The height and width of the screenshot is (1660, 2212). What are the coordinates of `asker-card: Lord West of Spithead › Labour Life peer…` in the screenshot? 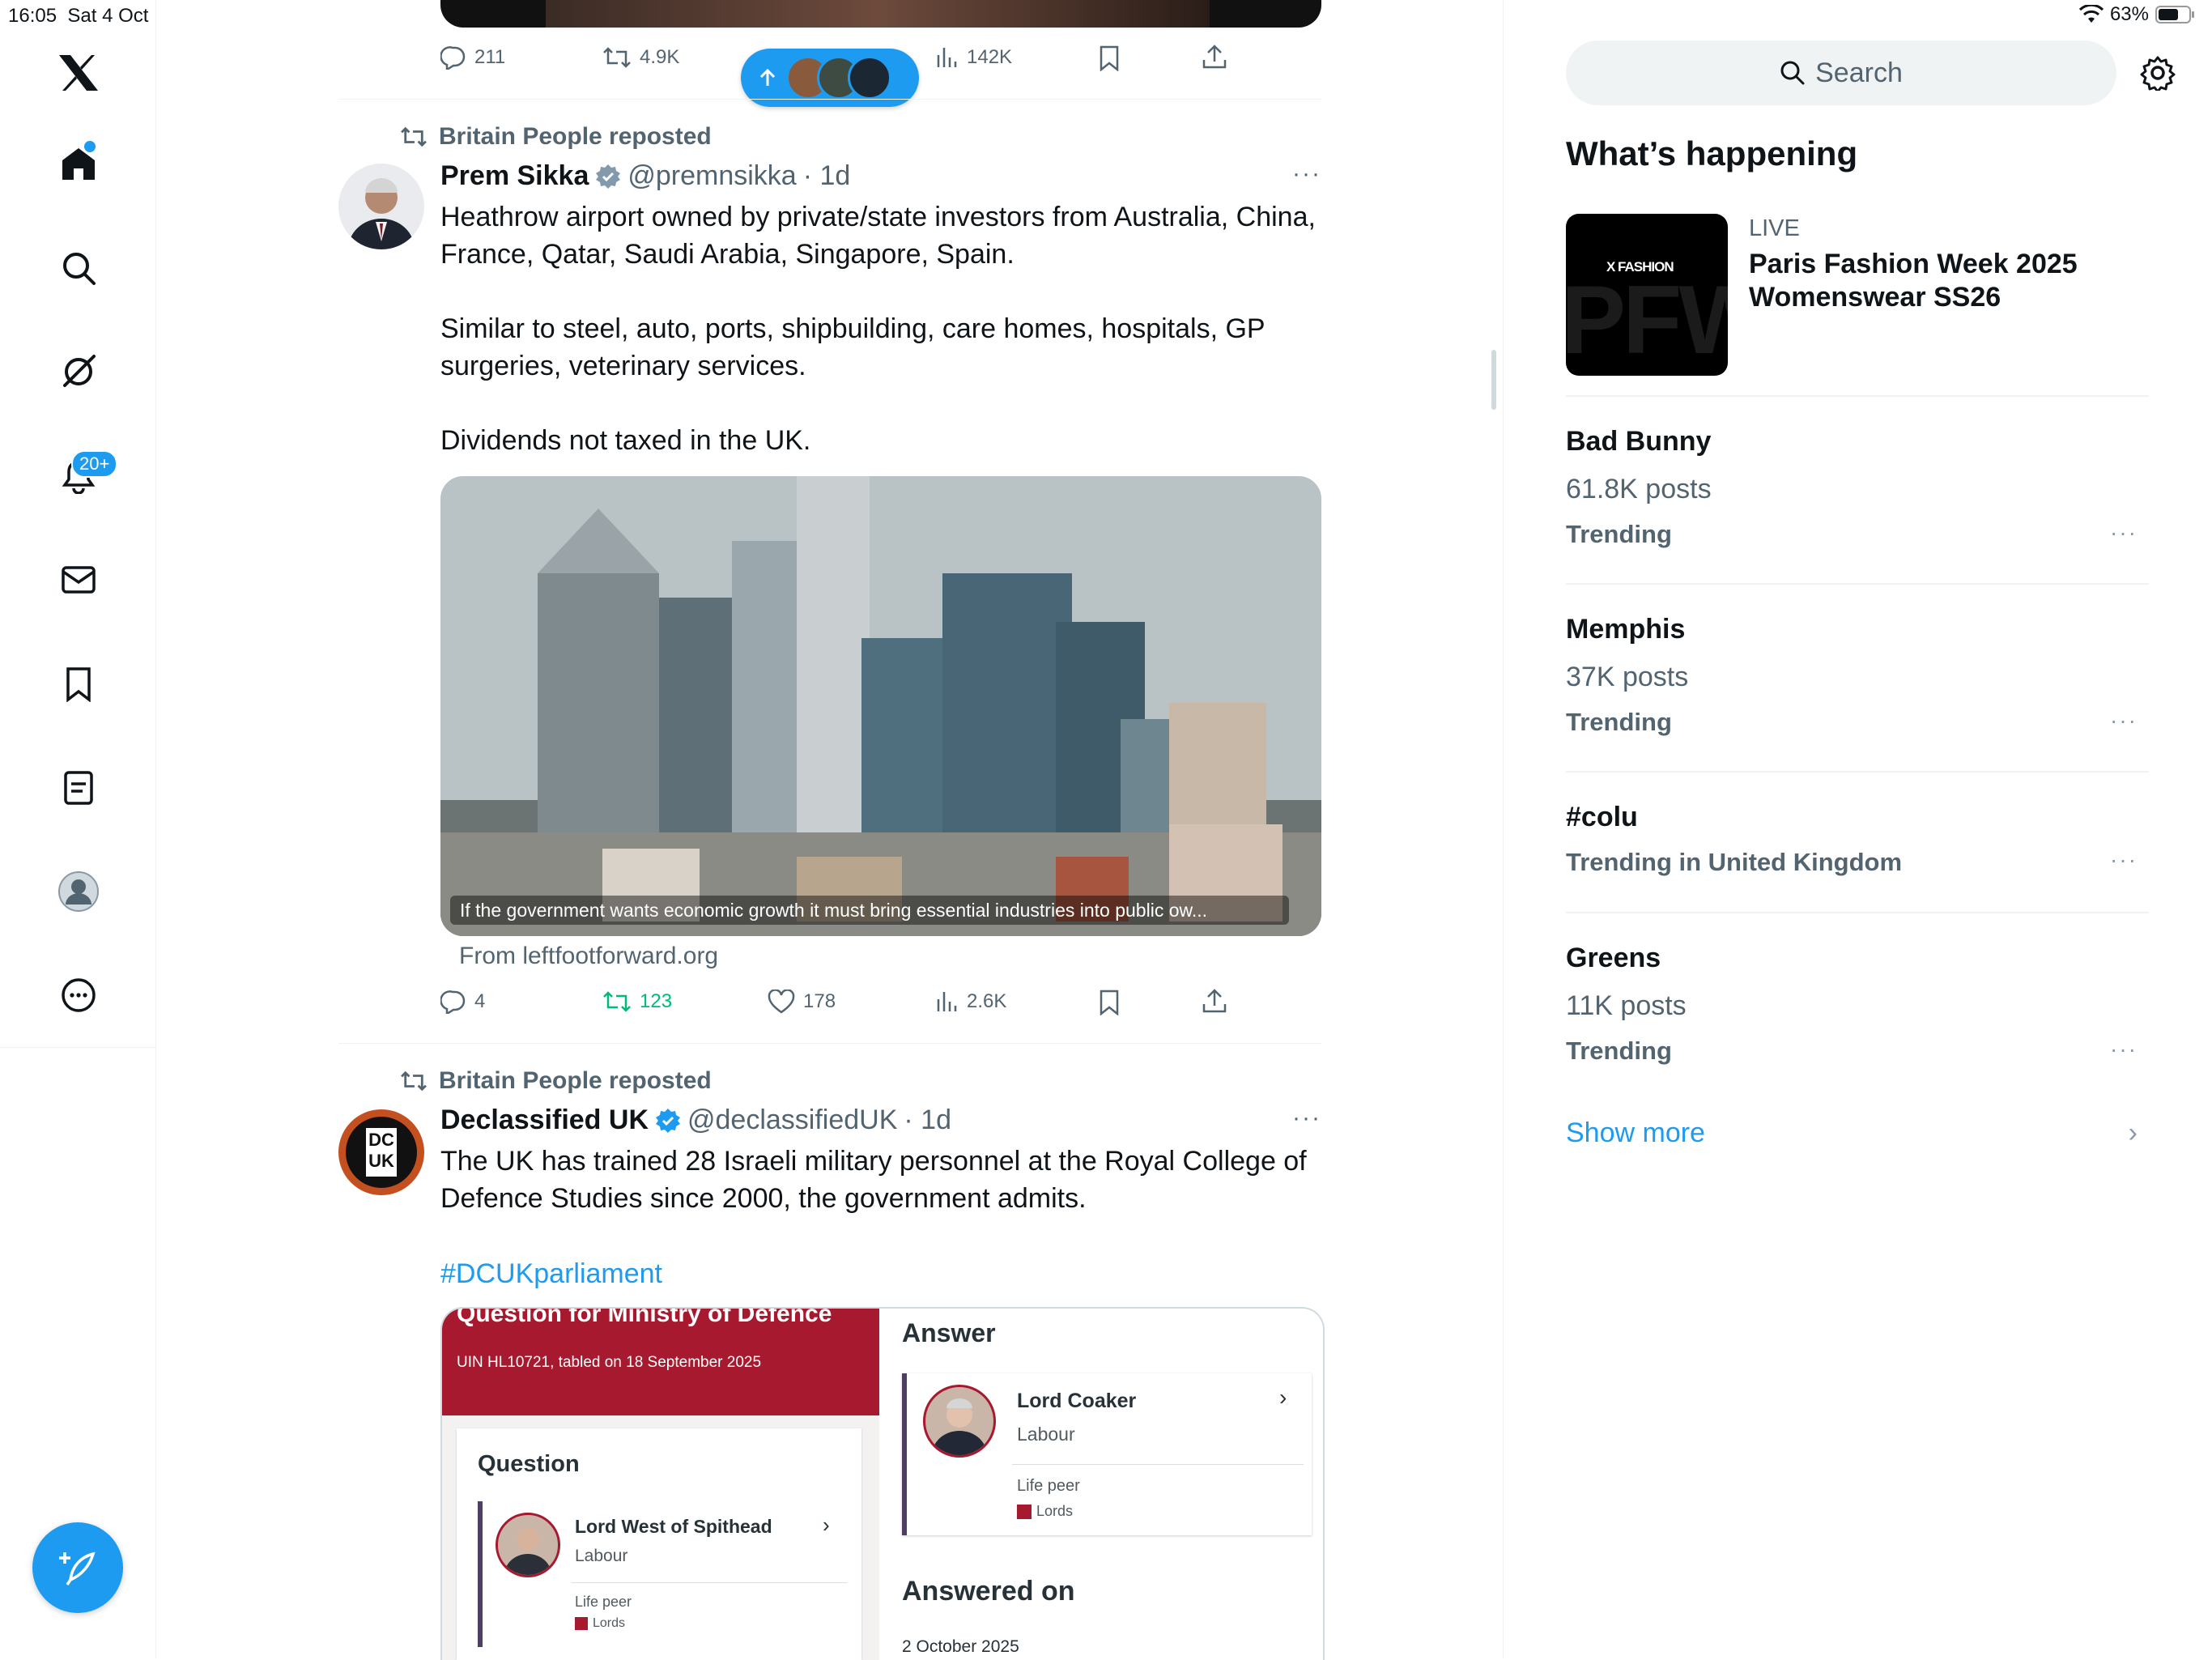 It's located at (665, 1574).